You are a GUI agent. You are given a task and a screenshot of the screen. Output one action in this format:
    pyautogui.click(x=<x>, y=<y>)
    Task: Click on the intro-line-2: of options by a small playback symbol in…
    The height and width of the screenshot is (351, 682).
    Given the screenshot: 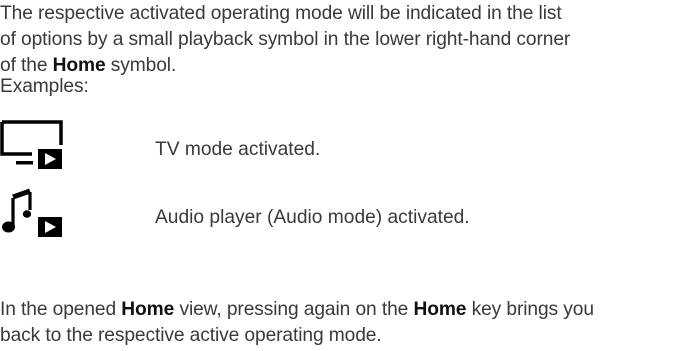 What is the action you would take?
    pyautogui.click(x=285, y=39)
    